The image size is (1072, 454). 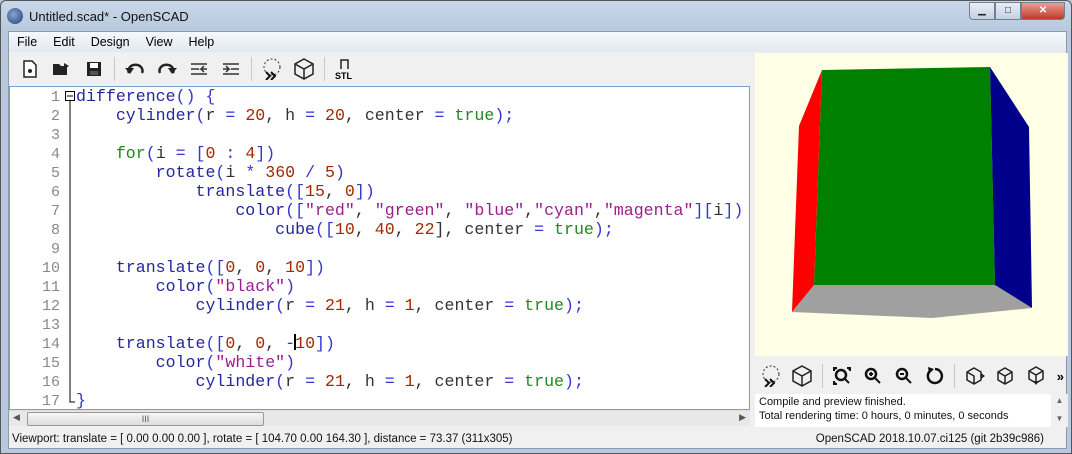 I want to click on more-tools-button: », so click(x=1060, y=376).